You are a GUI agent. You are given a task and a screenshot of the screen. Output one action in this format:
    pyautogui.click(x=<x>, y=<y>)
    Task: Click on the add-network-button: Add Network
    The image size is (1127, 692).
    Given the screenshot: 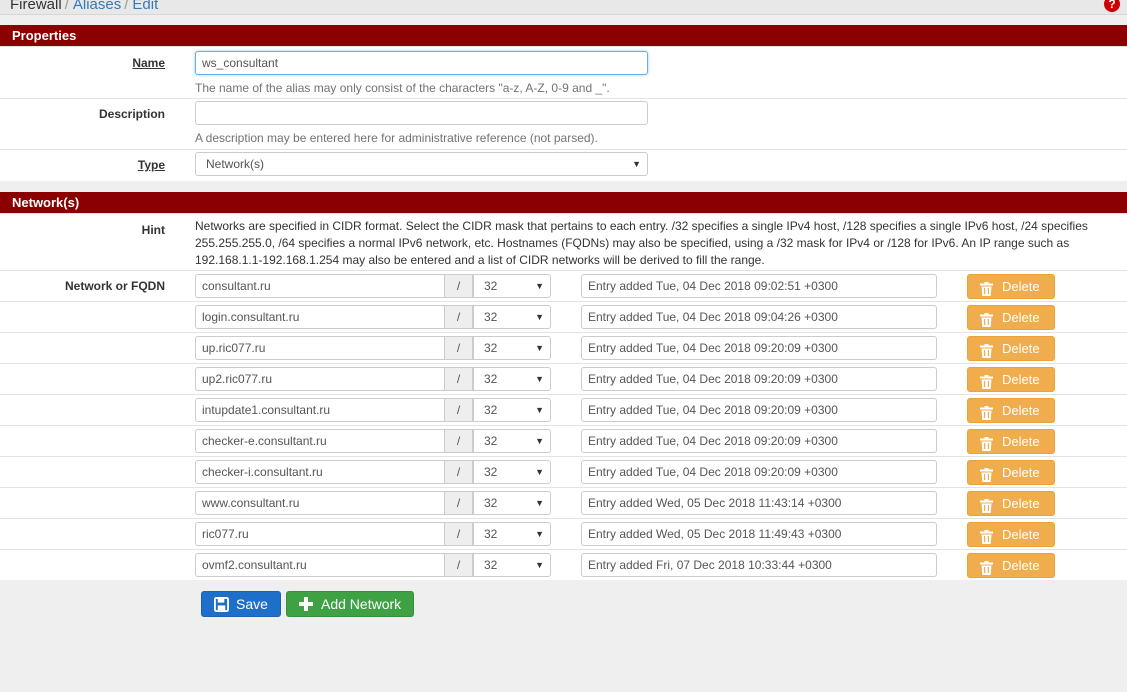 What is the action you would take?
    pyautogui.click(x=350, y=604)
    